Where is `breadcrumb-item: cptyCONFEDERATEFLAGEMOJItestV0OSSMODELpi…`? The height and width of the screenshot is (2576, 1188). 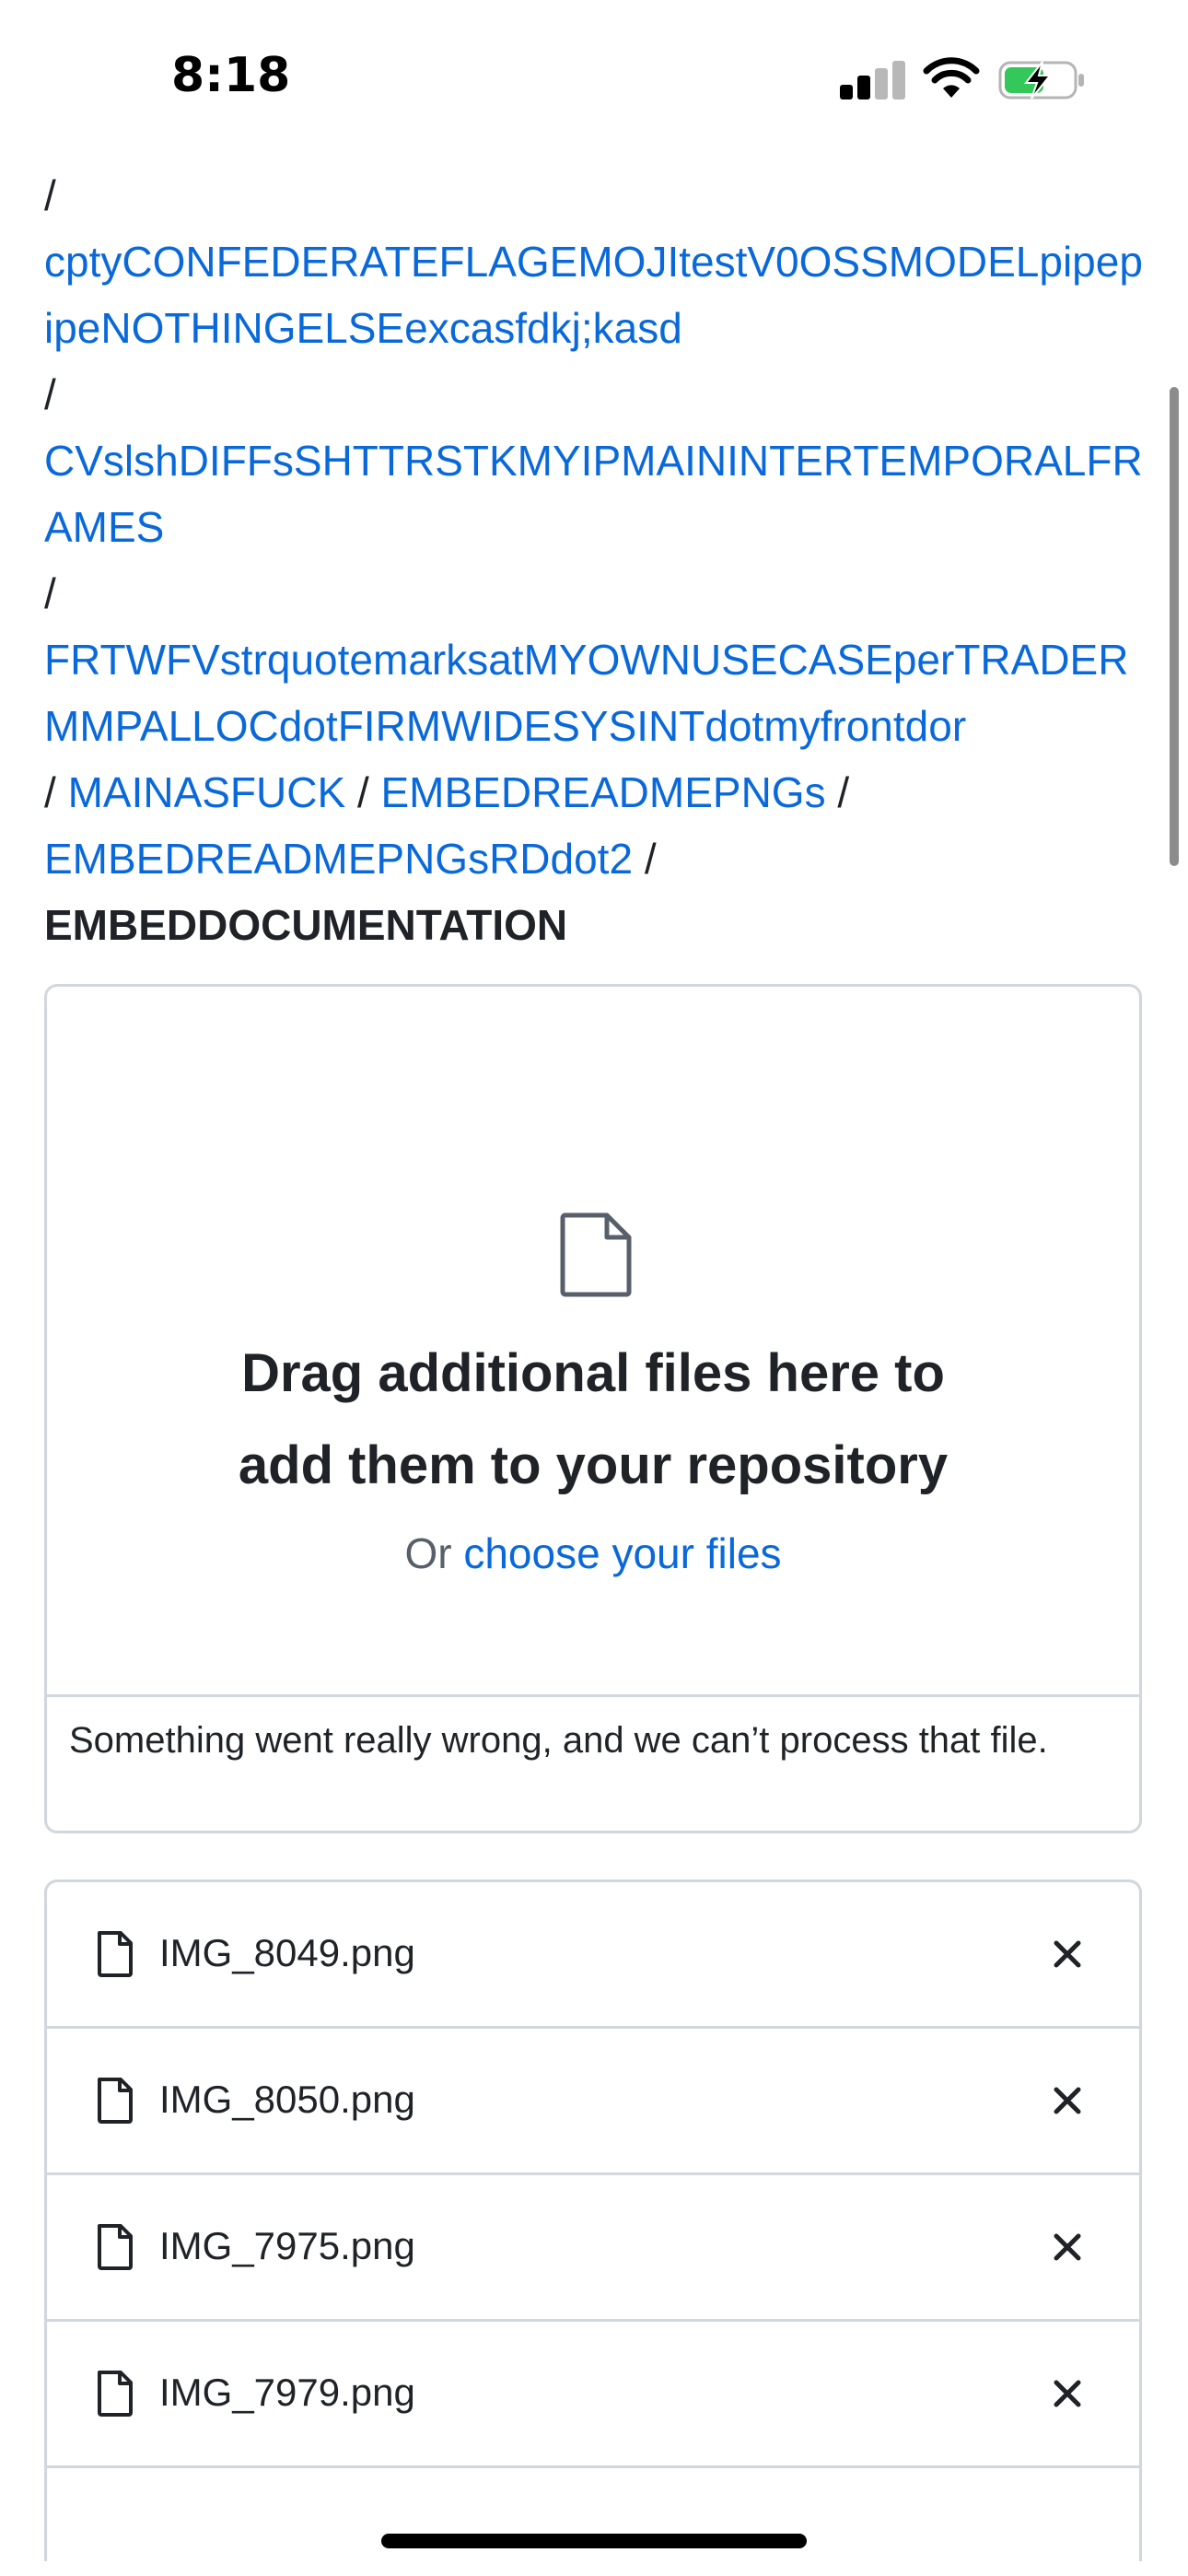 breadcrumb-item: cptyCONFEDERATEFLAGEMOJItestV0OSSMODELpi… is located at coordinates (593, 295).